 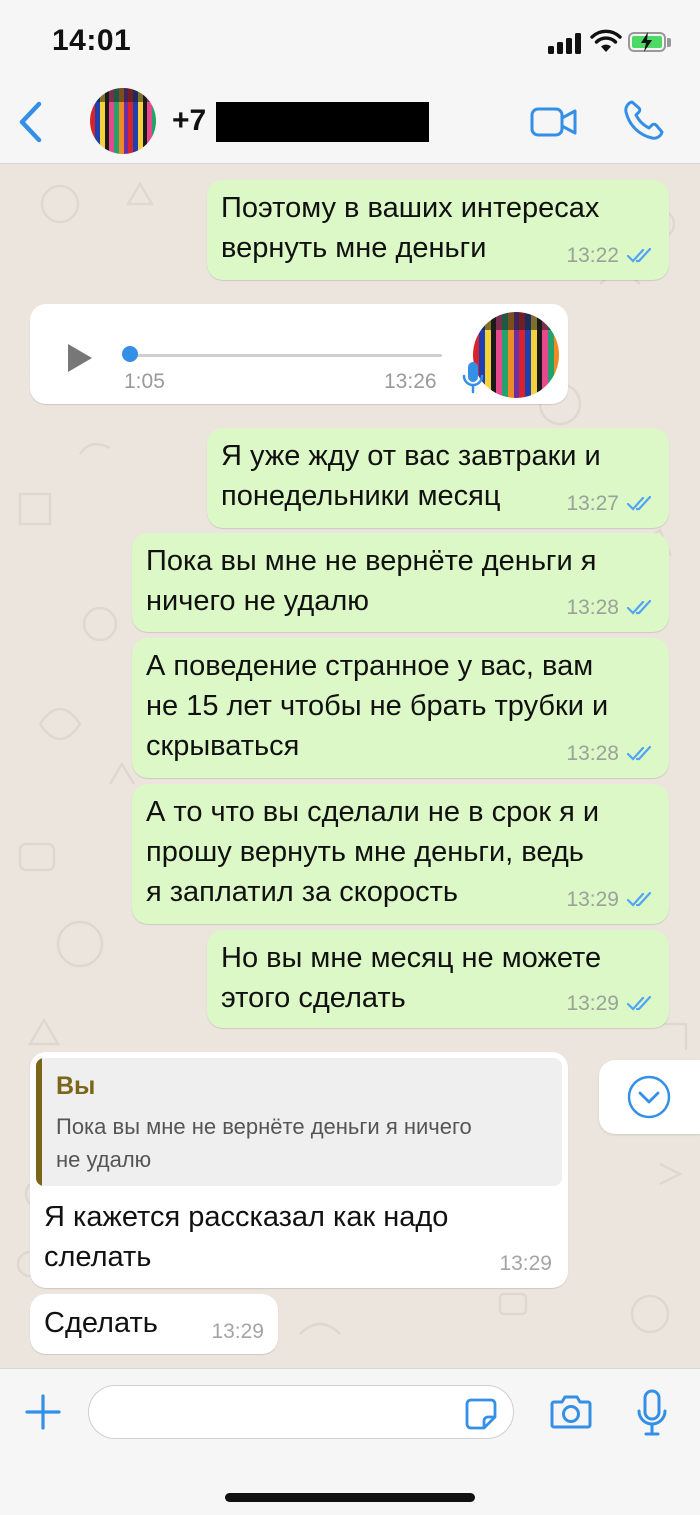 What do you see at coordinates (80, 358) in the screenshot?
I see `play-icon` at bounding box center [80, 358].